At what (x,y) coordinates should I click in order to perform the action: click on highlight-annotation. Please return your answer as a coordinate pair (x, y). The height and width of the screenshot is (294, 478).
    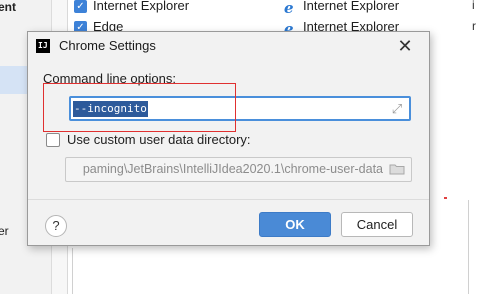
    Looking at the image, I should click on (139, 107).